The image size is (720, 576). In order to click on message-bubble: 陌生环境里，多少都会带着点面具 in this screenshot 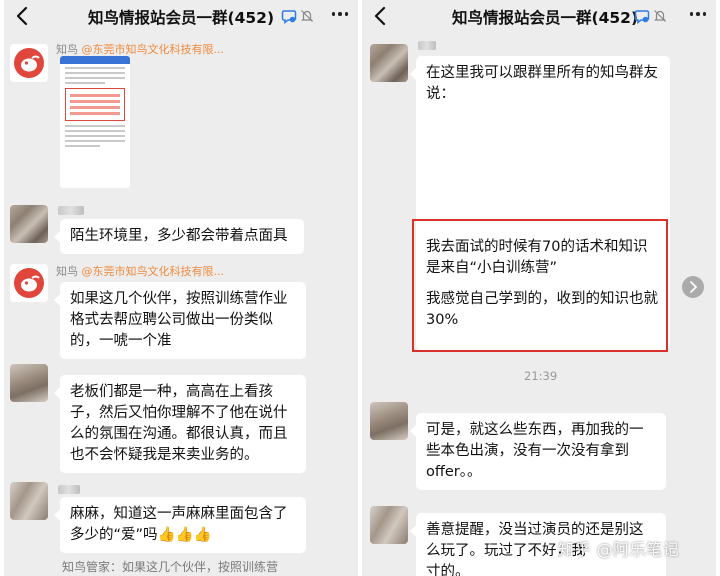, I will do `click(179, 236)`.